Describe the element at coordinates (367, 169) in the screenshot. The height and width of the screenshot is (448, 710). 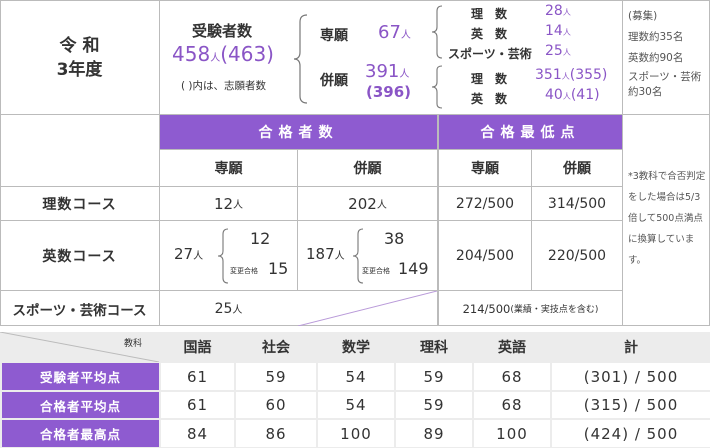
I see `subheader-pass-heigan: 併願` at that location.